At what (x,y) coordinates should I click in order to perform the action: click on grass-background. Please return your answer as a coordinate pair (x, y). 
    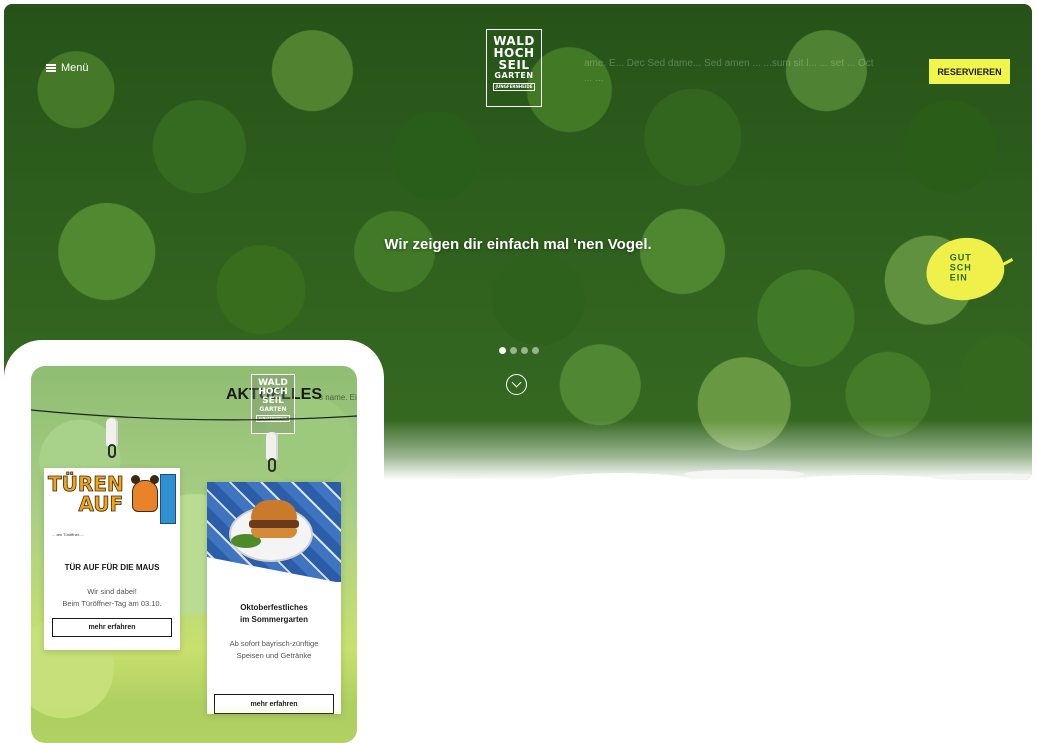
    Looking at the image, I should click on (194, 723).